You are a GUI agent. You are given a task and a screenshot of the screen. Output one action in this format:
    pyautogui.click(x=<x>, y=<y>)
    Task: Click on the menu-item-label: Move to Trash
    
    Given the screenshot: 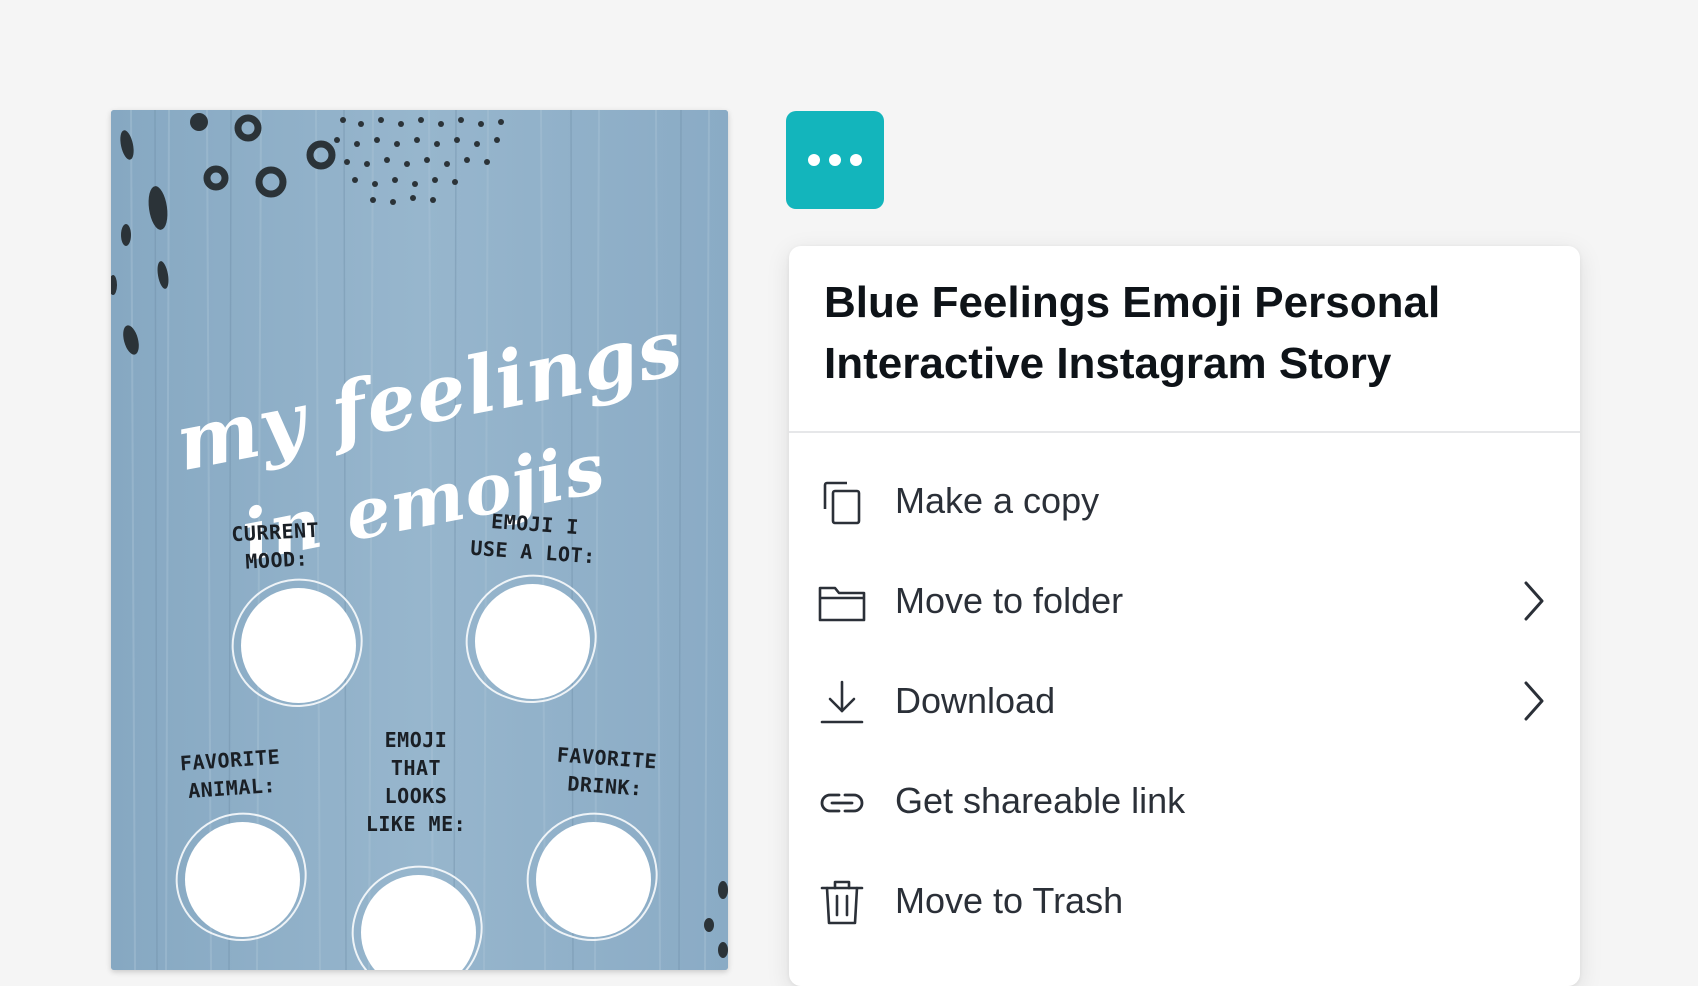 What is the action you would take?
    pyautogui.click(x=1009, y=900)
    